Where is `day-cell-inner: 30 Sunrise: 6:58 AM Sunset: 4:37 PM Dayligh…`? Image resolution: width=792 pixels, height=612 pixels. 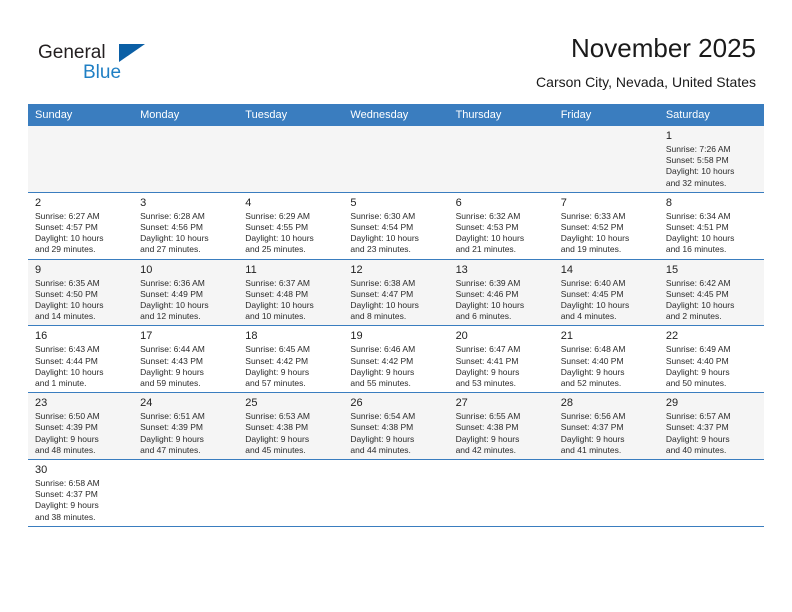 day-cell-inner: 30 Sunrise: 6:58 AM Sunset: 4:37 PM Dayligh… is located at coordinates (80, 493).